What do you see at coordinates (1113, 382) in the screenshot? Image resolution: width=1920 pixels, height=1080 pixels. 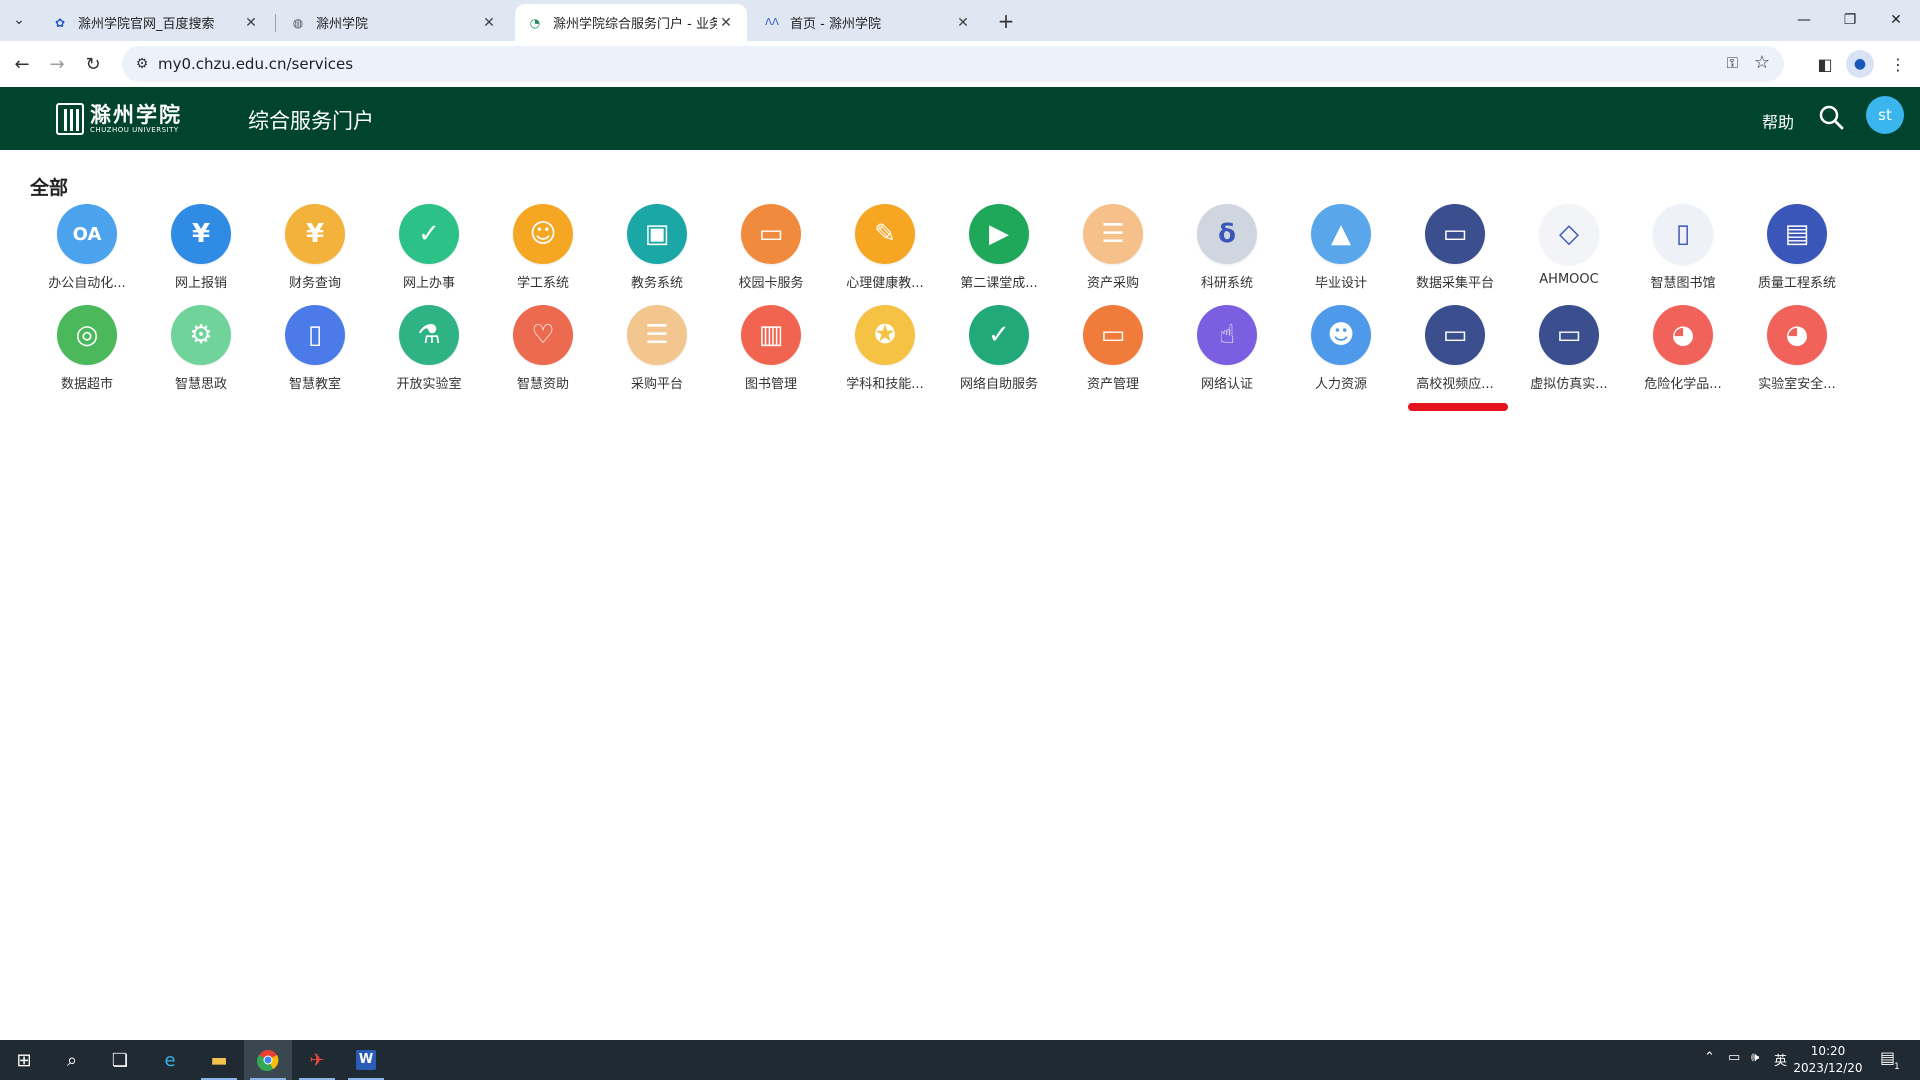 I see `app-label: 资产管理` at bounding box center [1113, 382].